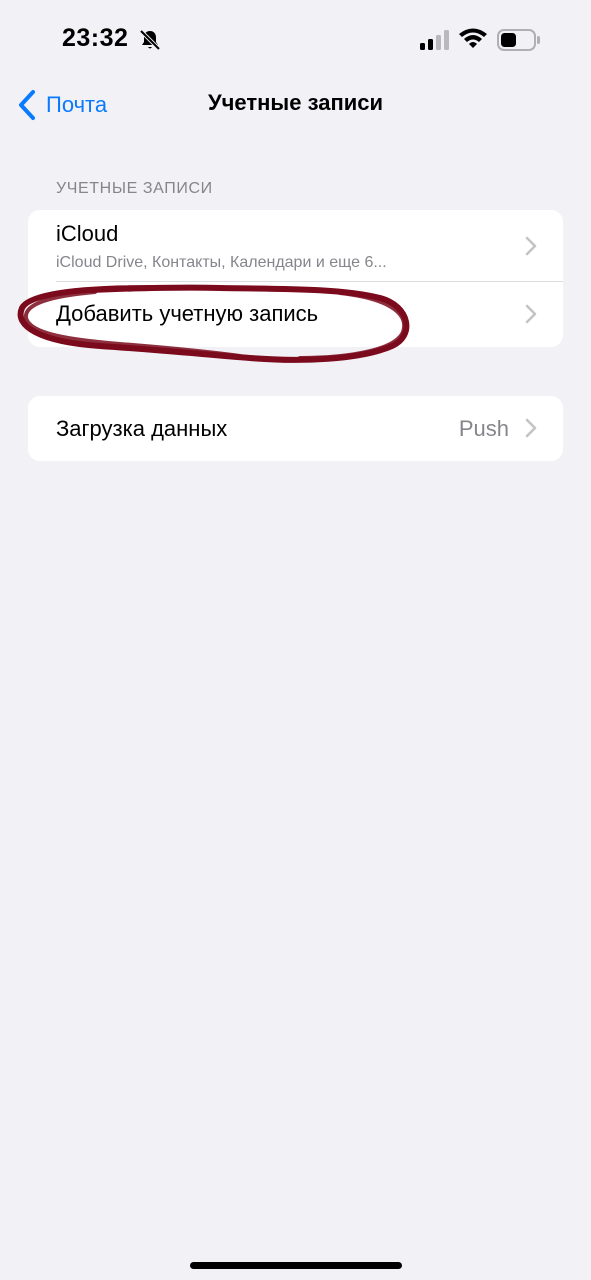 This screenshot has height=1280, width=591. I want to click on fetch-data-list: Загрузка данных Push, so click(295, 428).